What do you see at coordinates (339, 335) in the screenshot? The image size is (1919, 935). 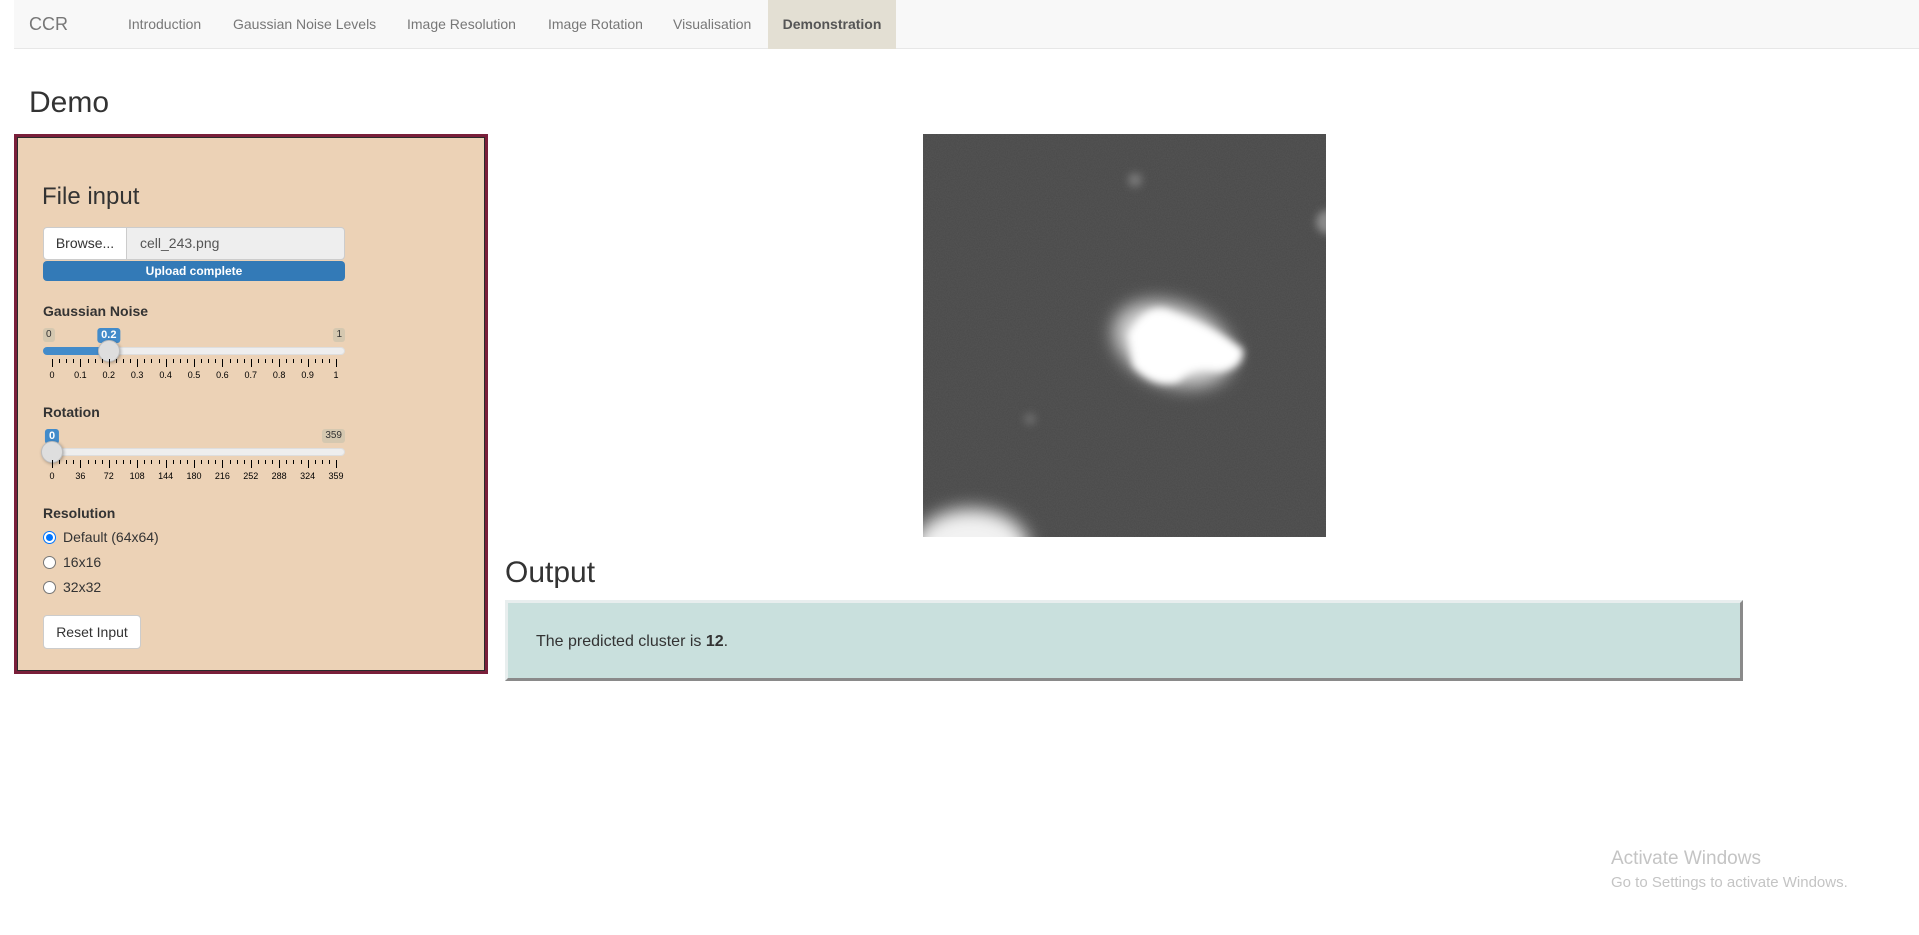 I see `slider-max-label: 1` at bounding box center [339, 335].